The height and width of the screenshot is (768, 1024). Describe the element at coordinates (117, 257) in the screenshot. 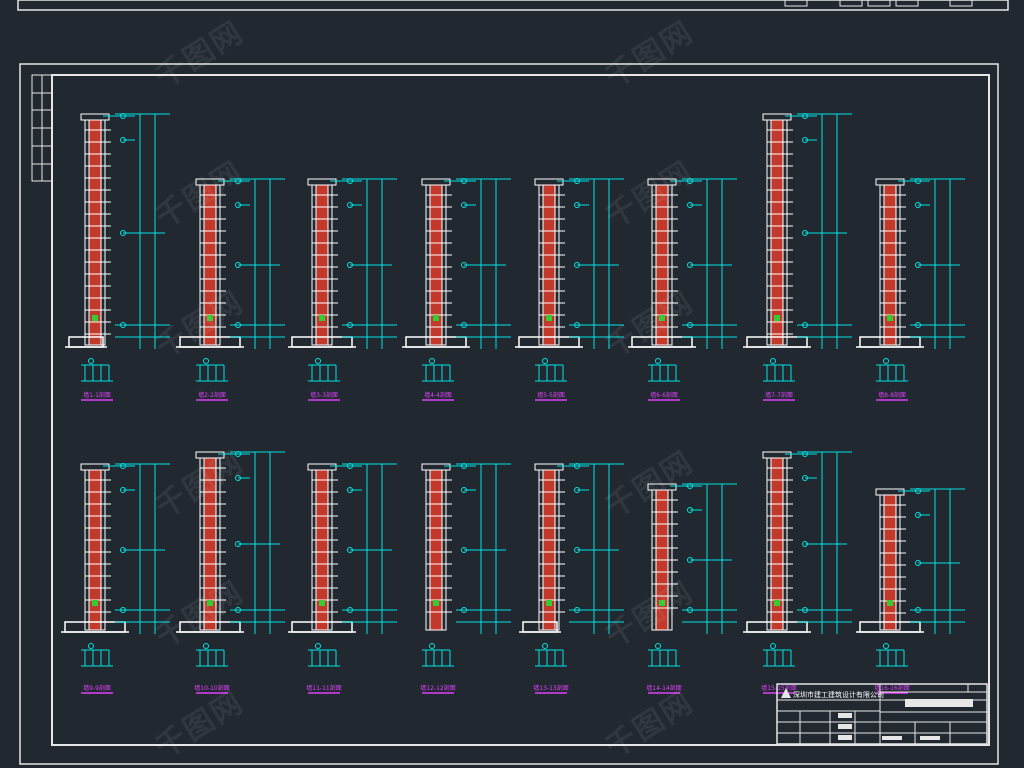

I see `wall-section-detail: 墙1-1剖面` at that location.